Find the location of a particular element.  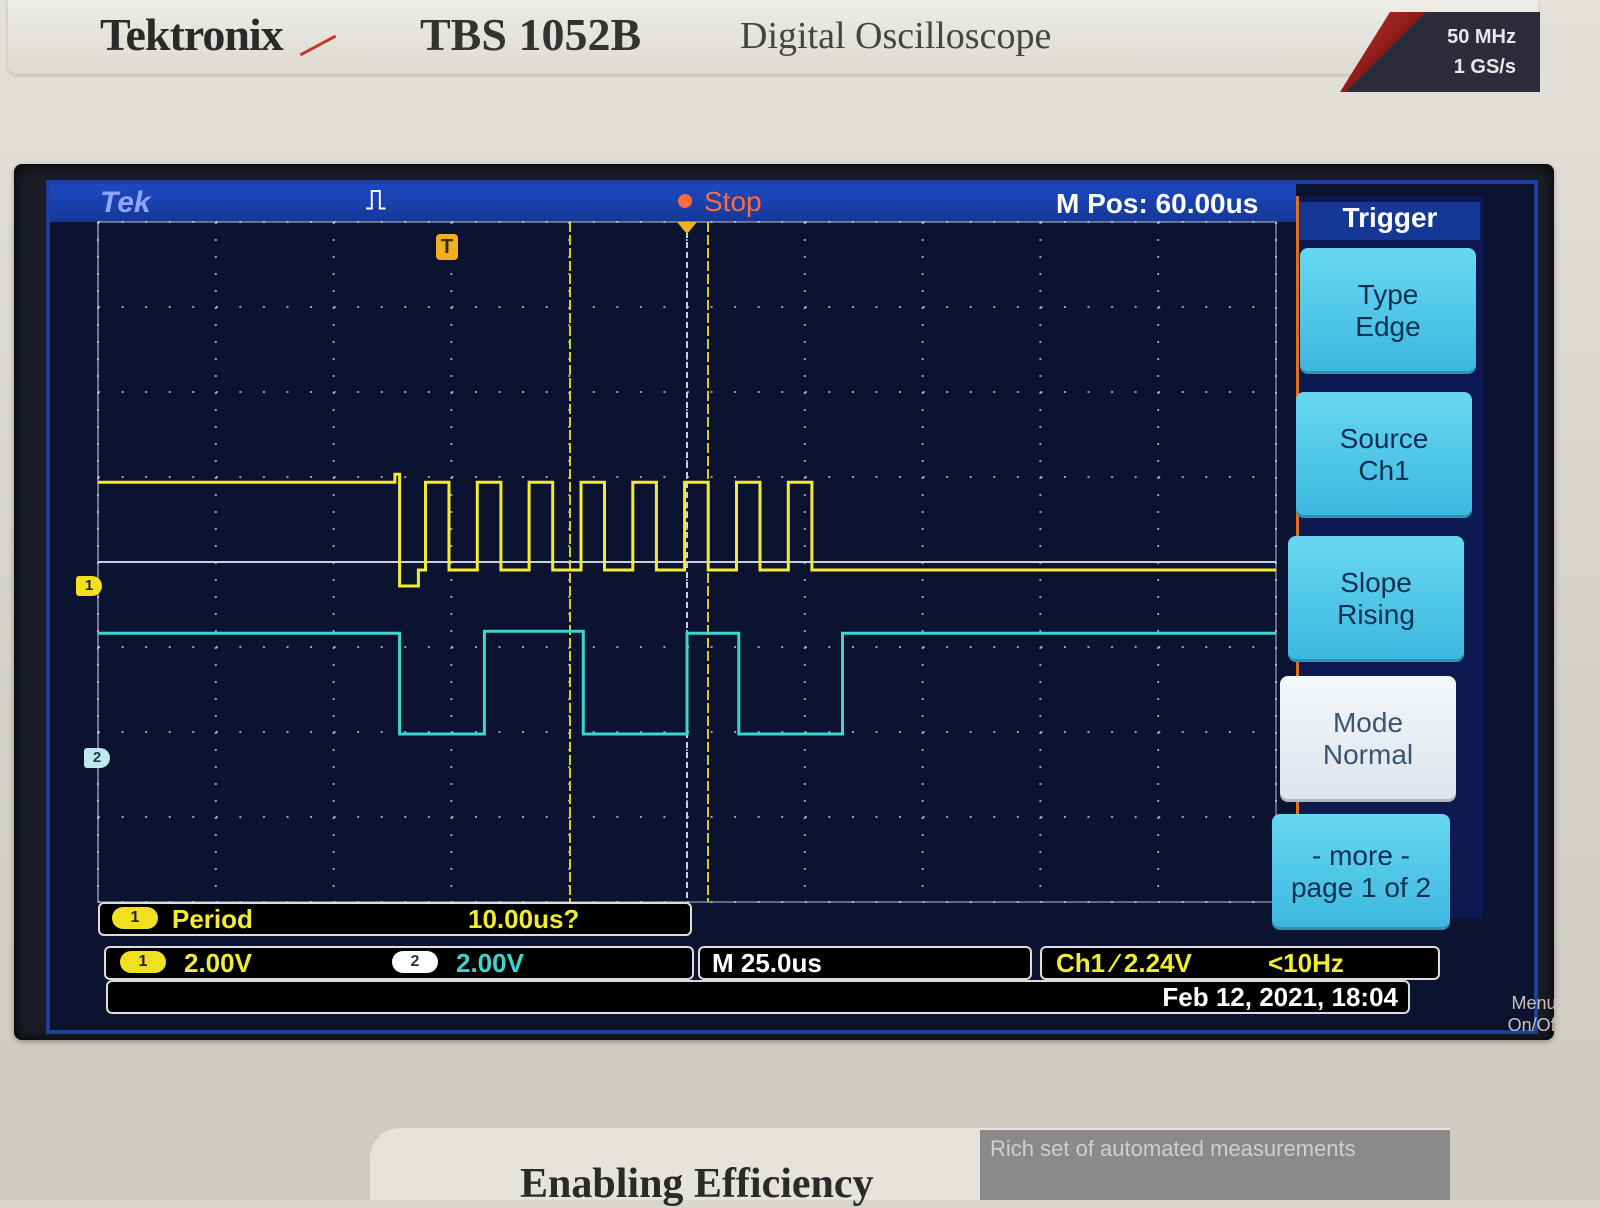

measurement-value: 10.00us? is located at coordinates (524, 919).